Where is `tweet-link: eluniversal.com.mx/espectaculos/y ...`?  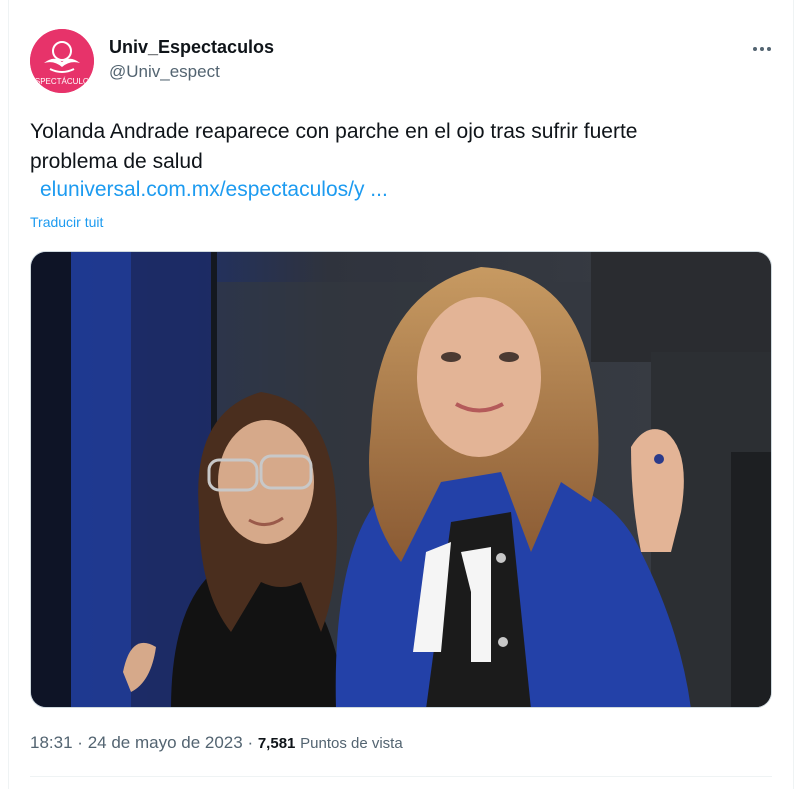 tweet-link: eluniversal.com.mx/espectaculos/y ... is located at coordinates (214, 190).